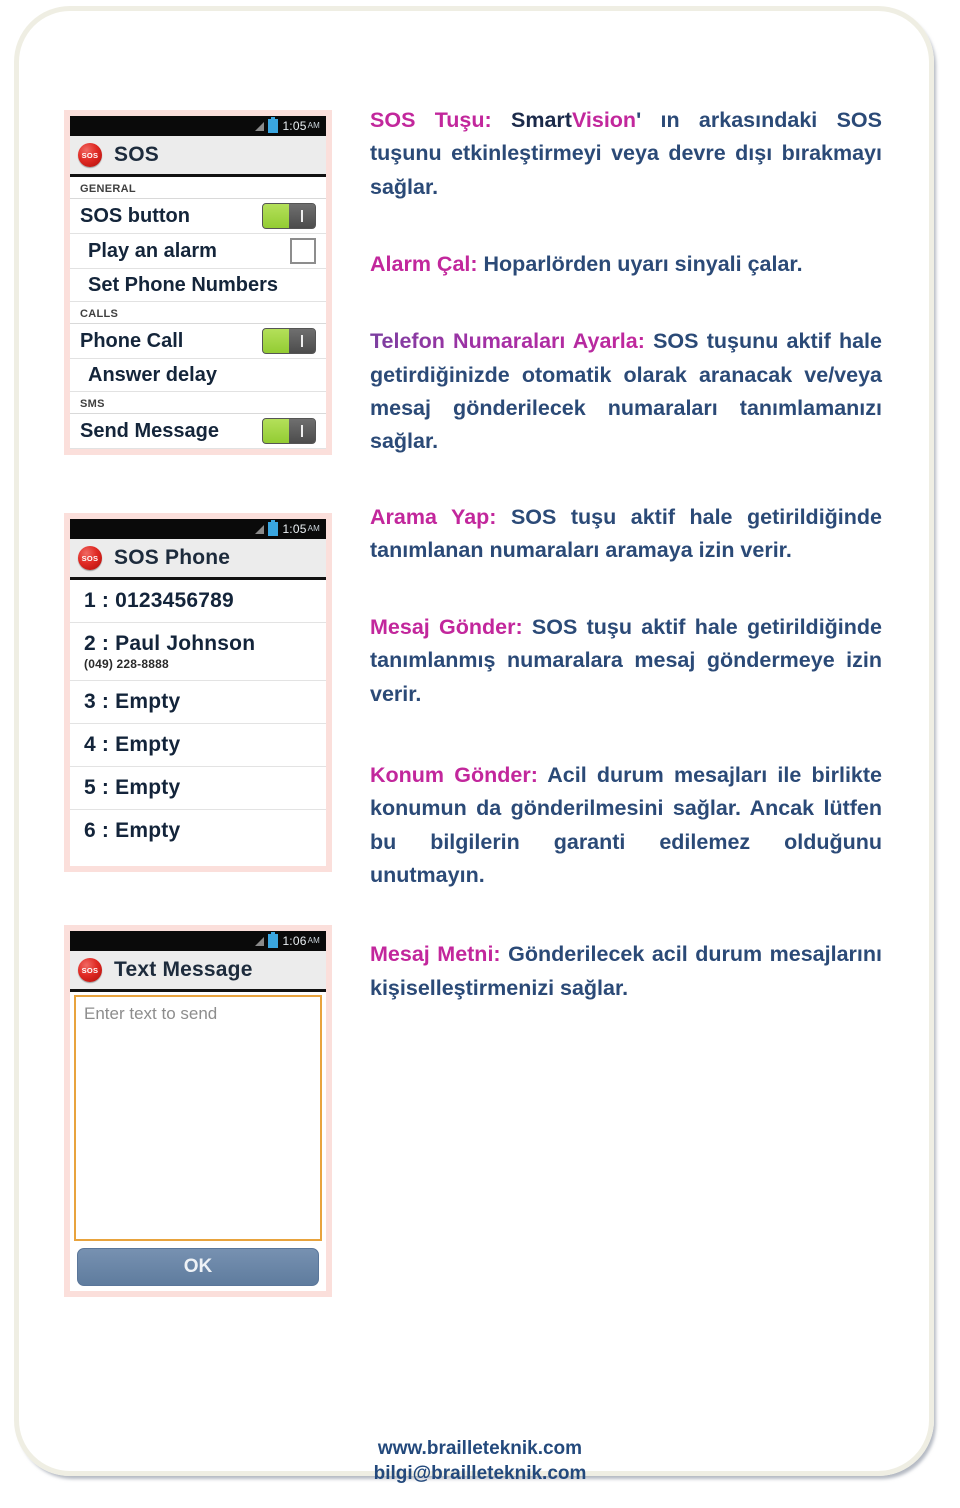 Image resolution: width=960 pixels, height=1508 pixels. What do you see at coordinates (640, 263) in the screenshot?
I see `paragraph-text: Hoparlörden uyarı sinyali çalar.` at bounding box center [640, 263].